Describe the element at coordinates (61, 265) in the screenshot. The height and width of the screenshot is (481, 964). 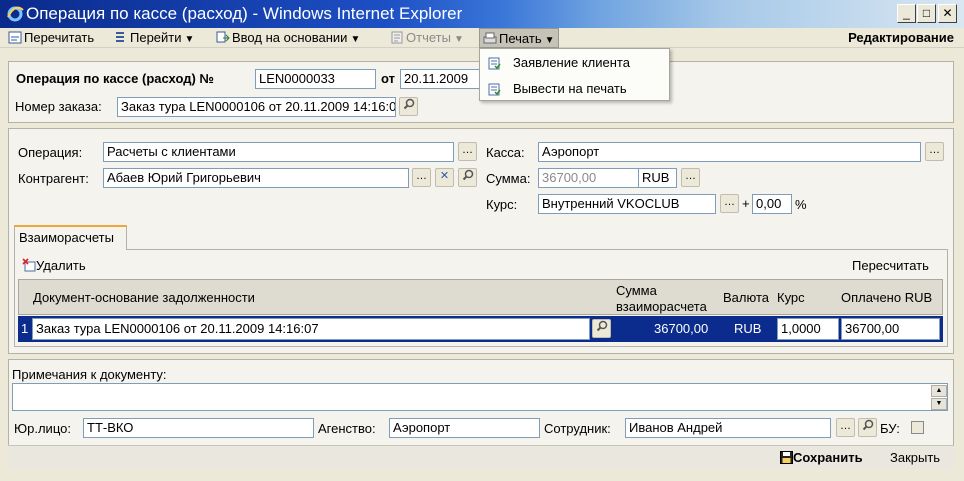
I see `delete-label: Удалить` at that location.